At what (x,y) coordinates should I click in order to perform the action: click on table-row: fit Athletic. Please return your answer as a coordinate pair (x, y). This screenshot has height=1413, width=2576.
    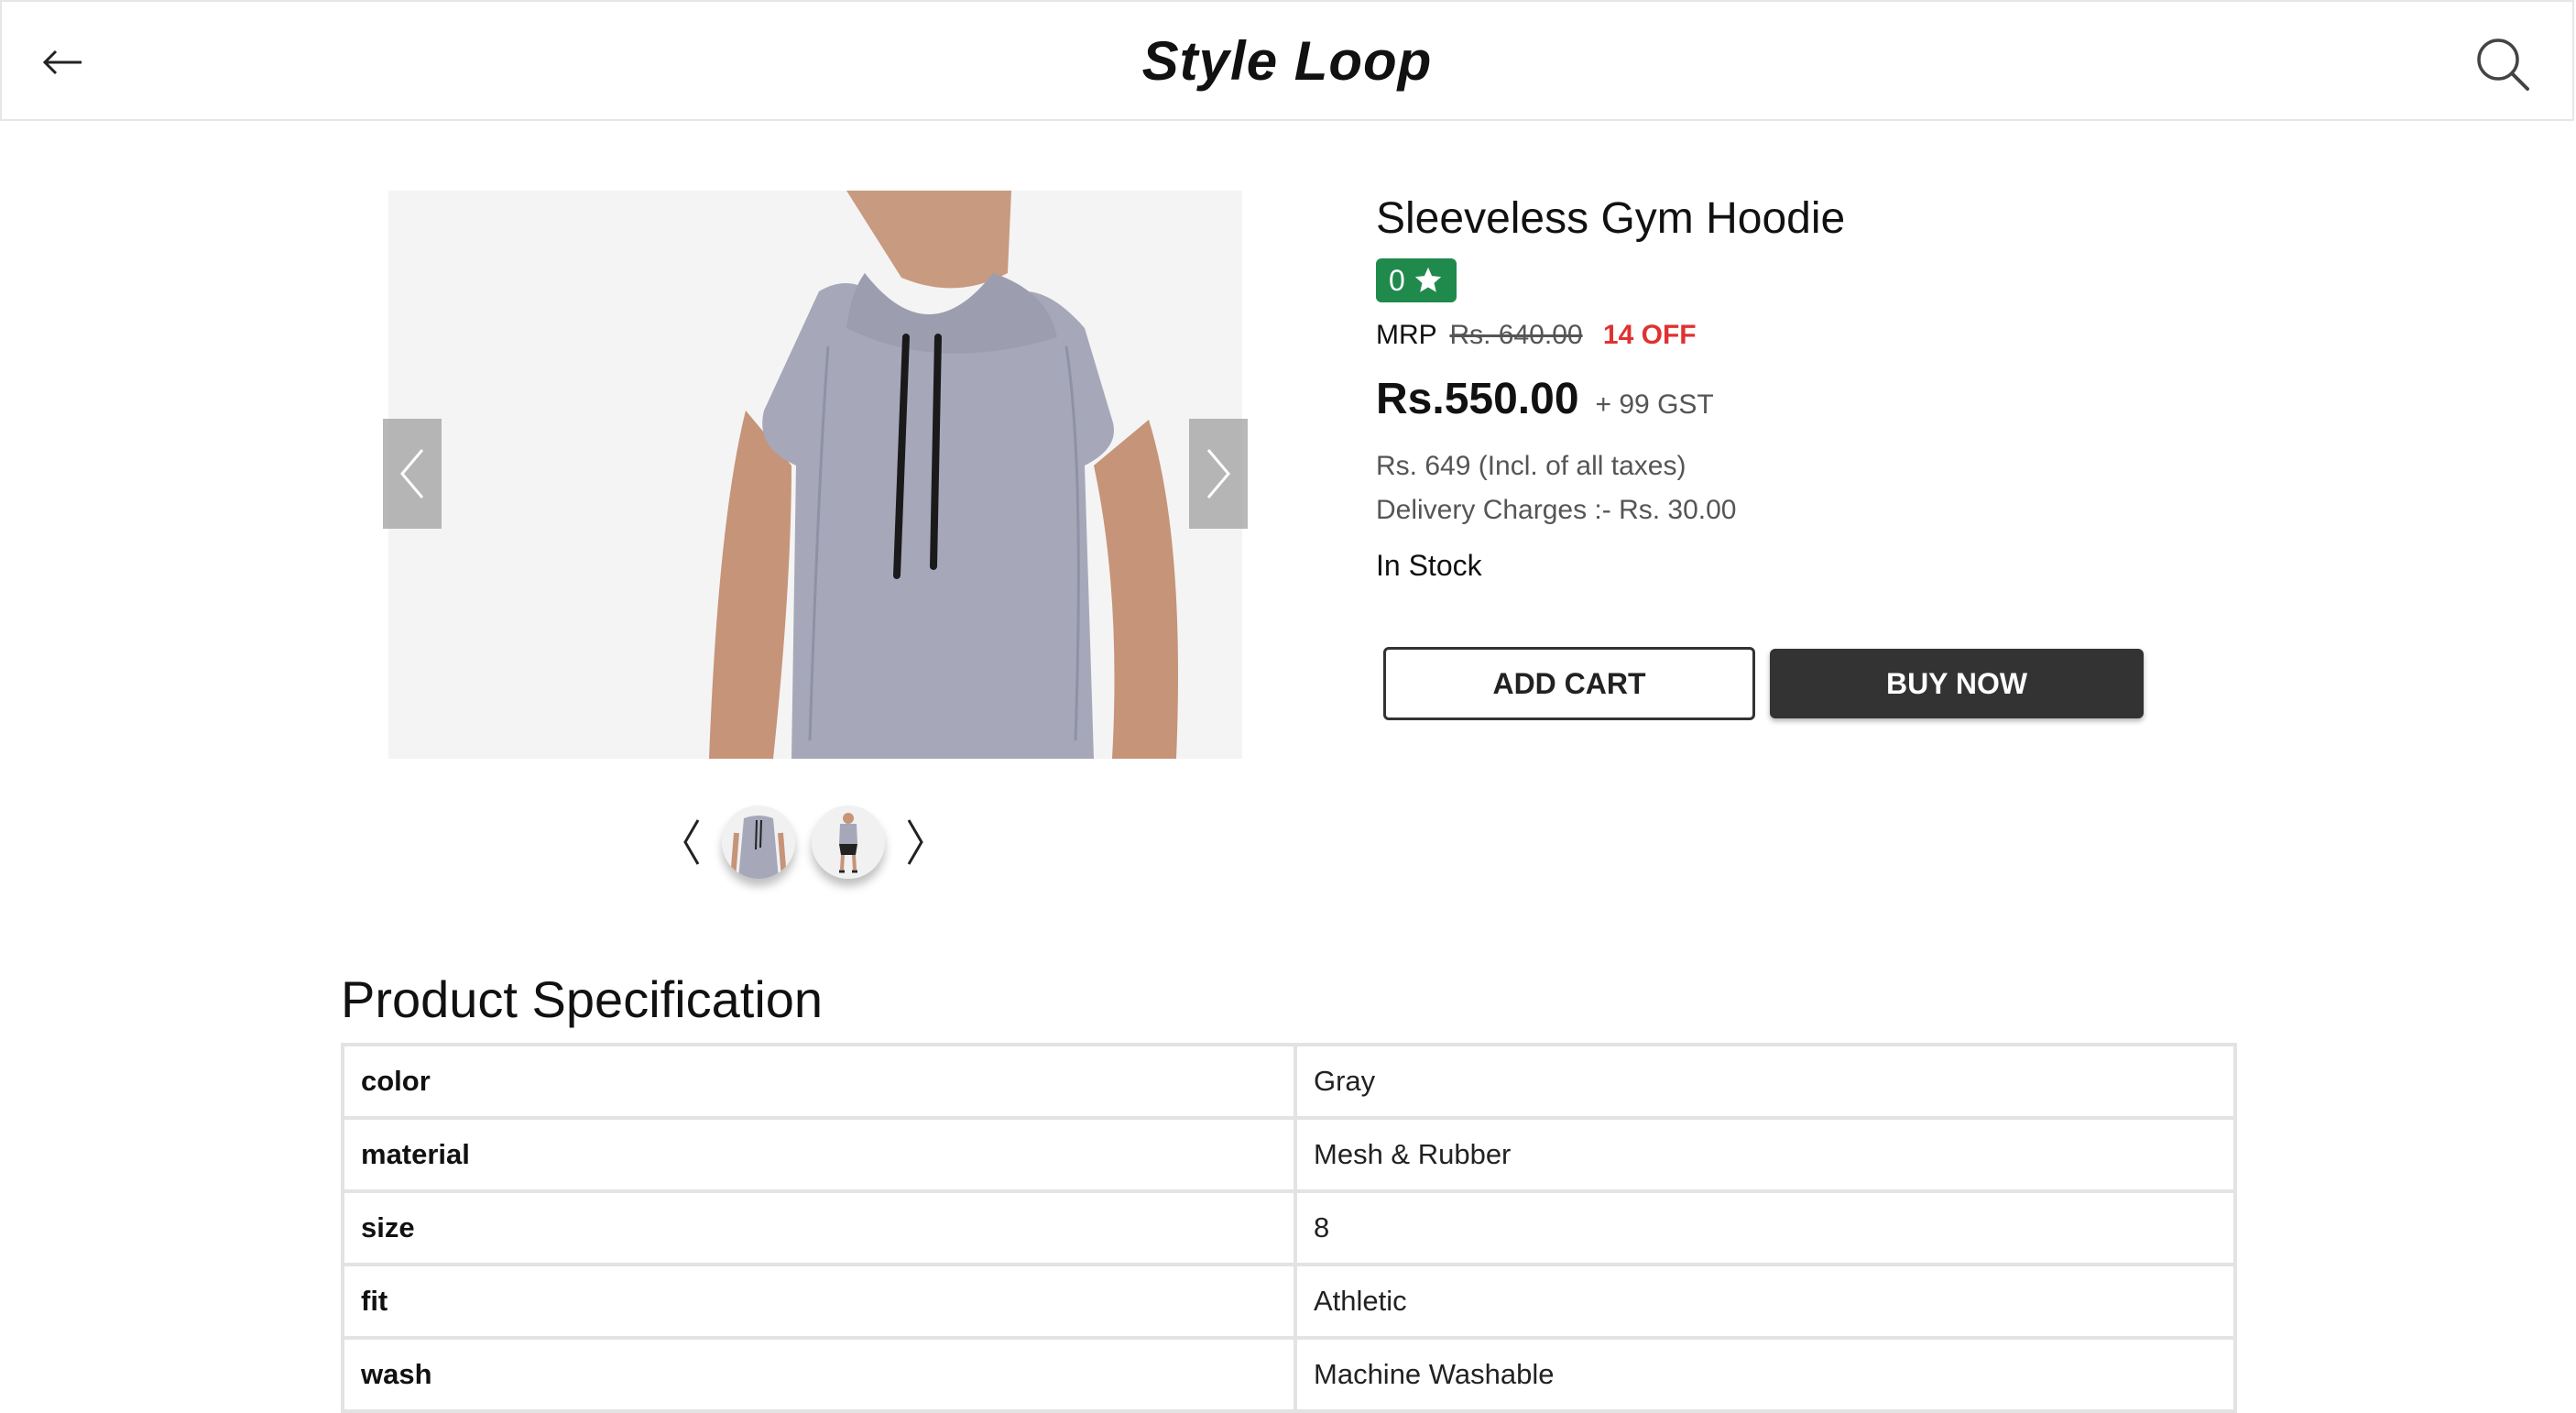
    Looking at the image, I should click on (1289, 1301).